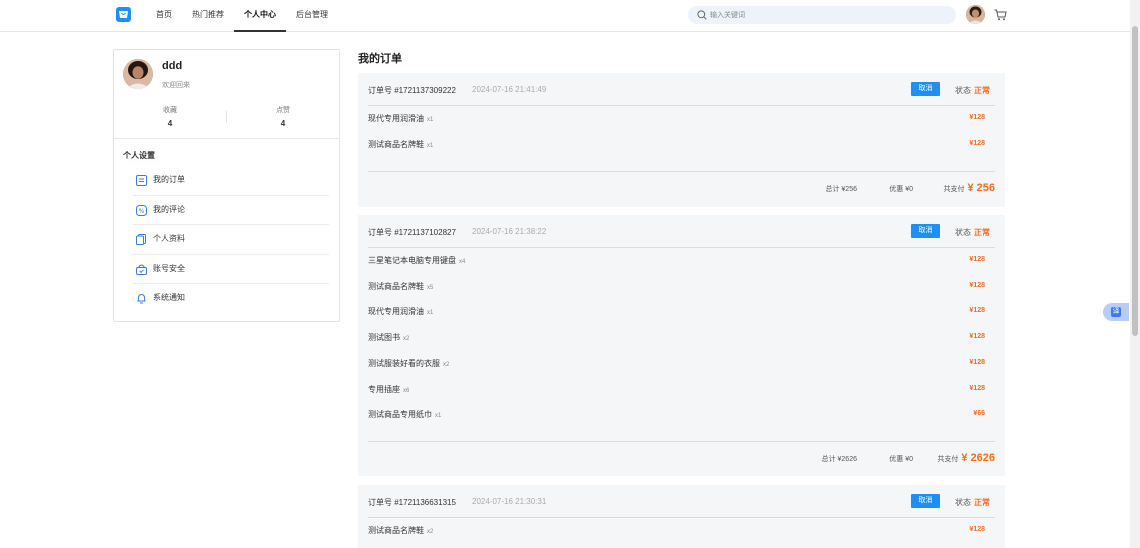 The width and height of the screenshot is (1140, 548). Describe the element at coordinates (380, 59) in the screenshot. I see `page-title: 我的订单` at that location.